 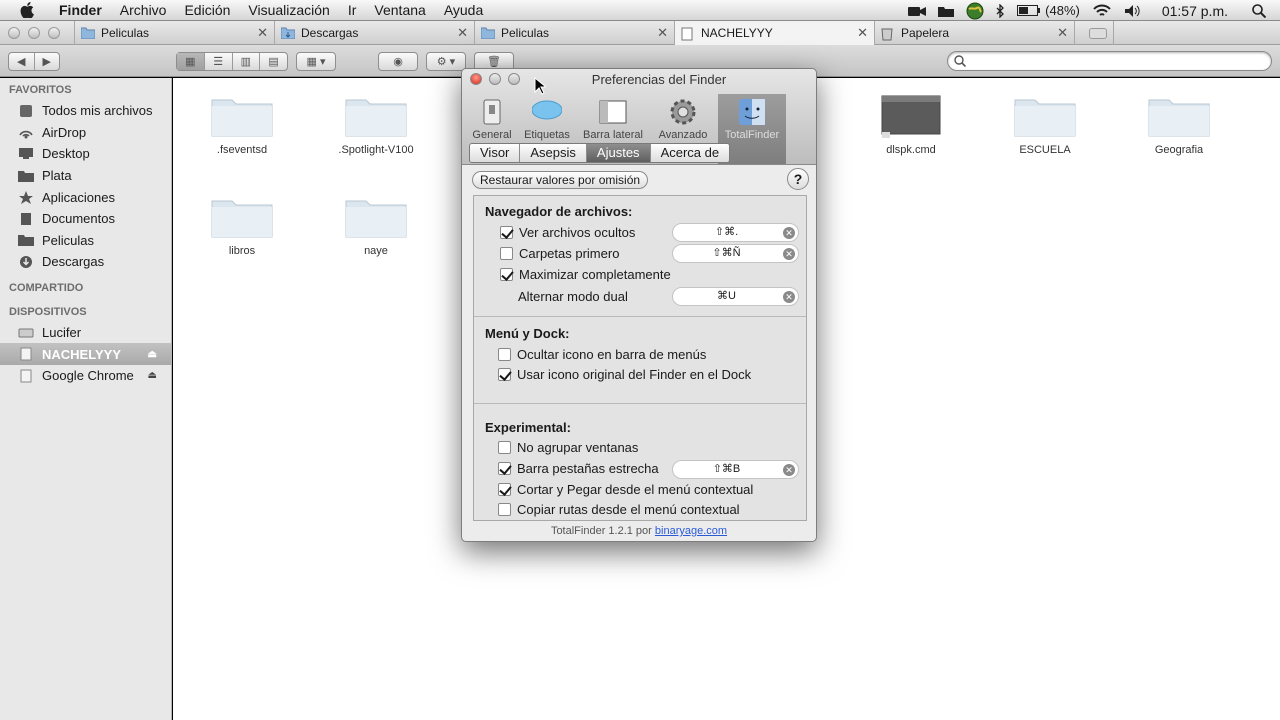 I want to click on tab-papelera: Papelera ✕, so click(x=974, y=33).